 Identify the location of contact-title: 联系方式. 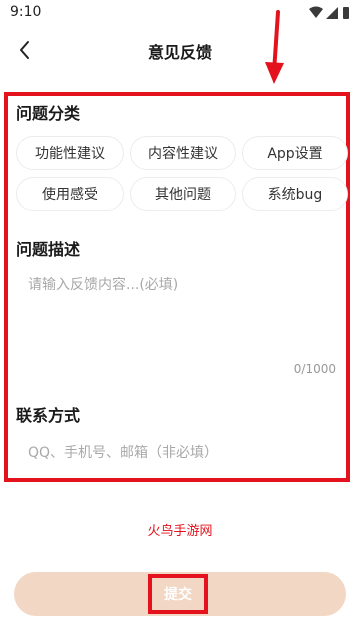
(48, 415).